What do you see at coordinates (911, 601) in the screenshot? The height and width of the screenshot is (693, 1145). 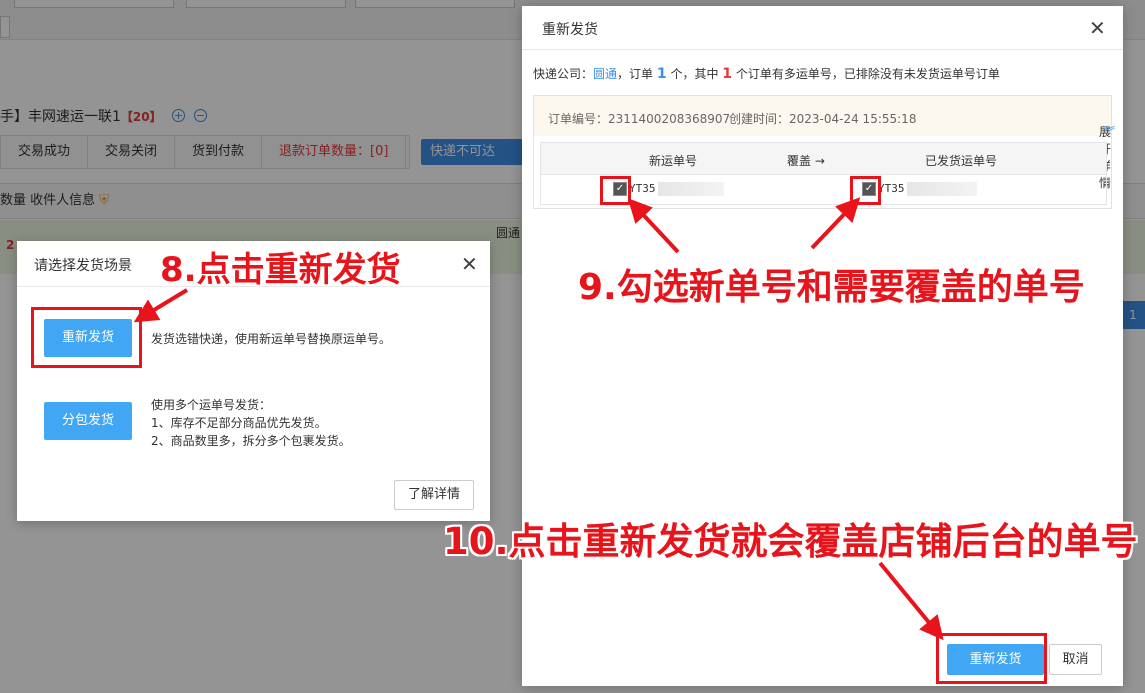 I see `arrow-to-confirm-button` at bounding box center [911, 601].